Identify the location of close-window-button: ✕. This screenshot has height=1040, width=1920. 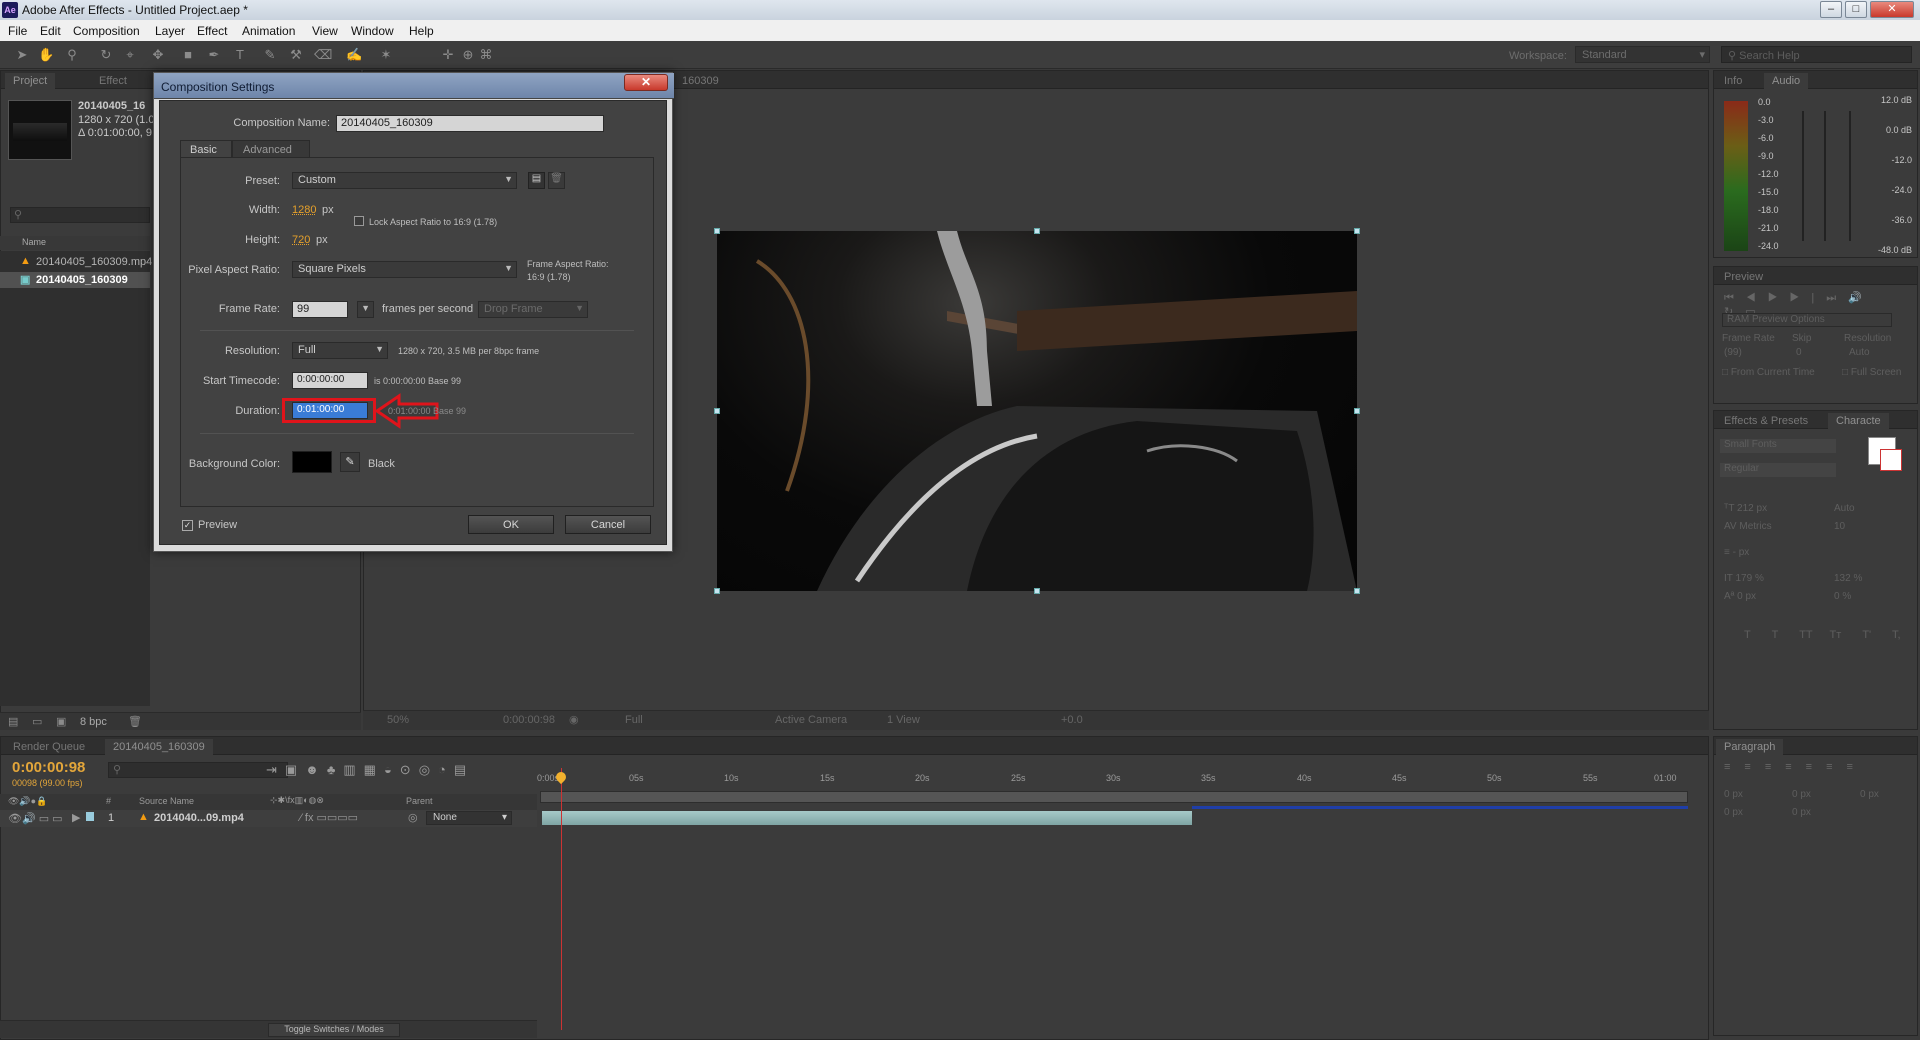
(1892, 9).